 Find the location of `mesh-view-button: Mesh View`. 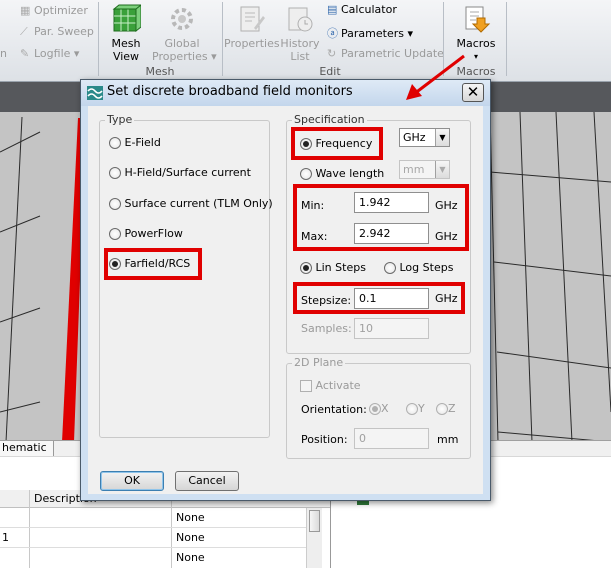

mesh-view-button: Mesh View is located at coordinates (126, 33).